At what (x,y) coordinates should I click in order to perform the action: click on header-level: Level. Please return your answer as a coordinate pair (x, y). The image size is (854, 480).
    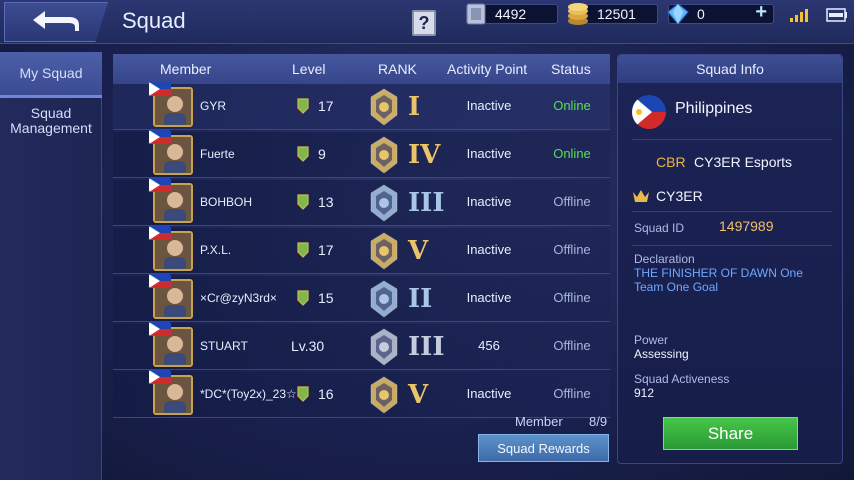
    Looking at the image, I should click on (309, 69).